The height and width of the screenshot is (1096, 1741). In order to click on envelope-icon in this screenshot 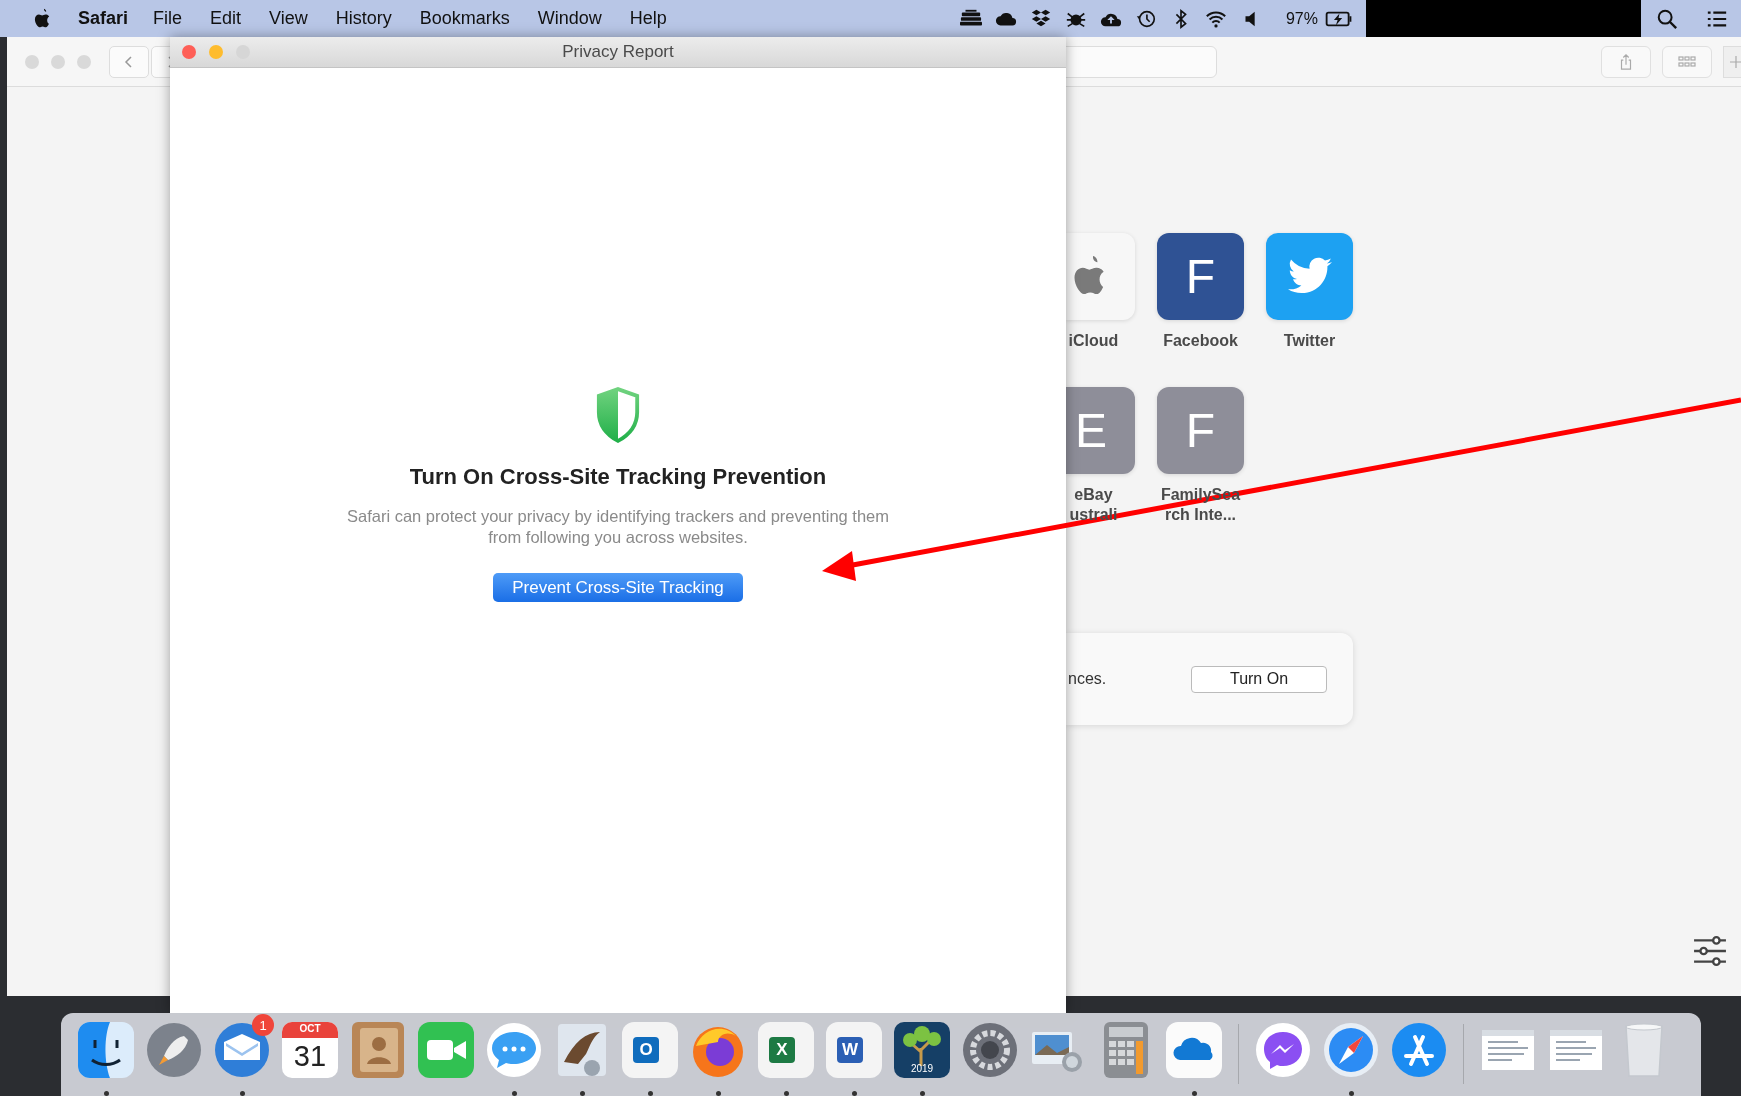, I will do `click(242, 1050)`.